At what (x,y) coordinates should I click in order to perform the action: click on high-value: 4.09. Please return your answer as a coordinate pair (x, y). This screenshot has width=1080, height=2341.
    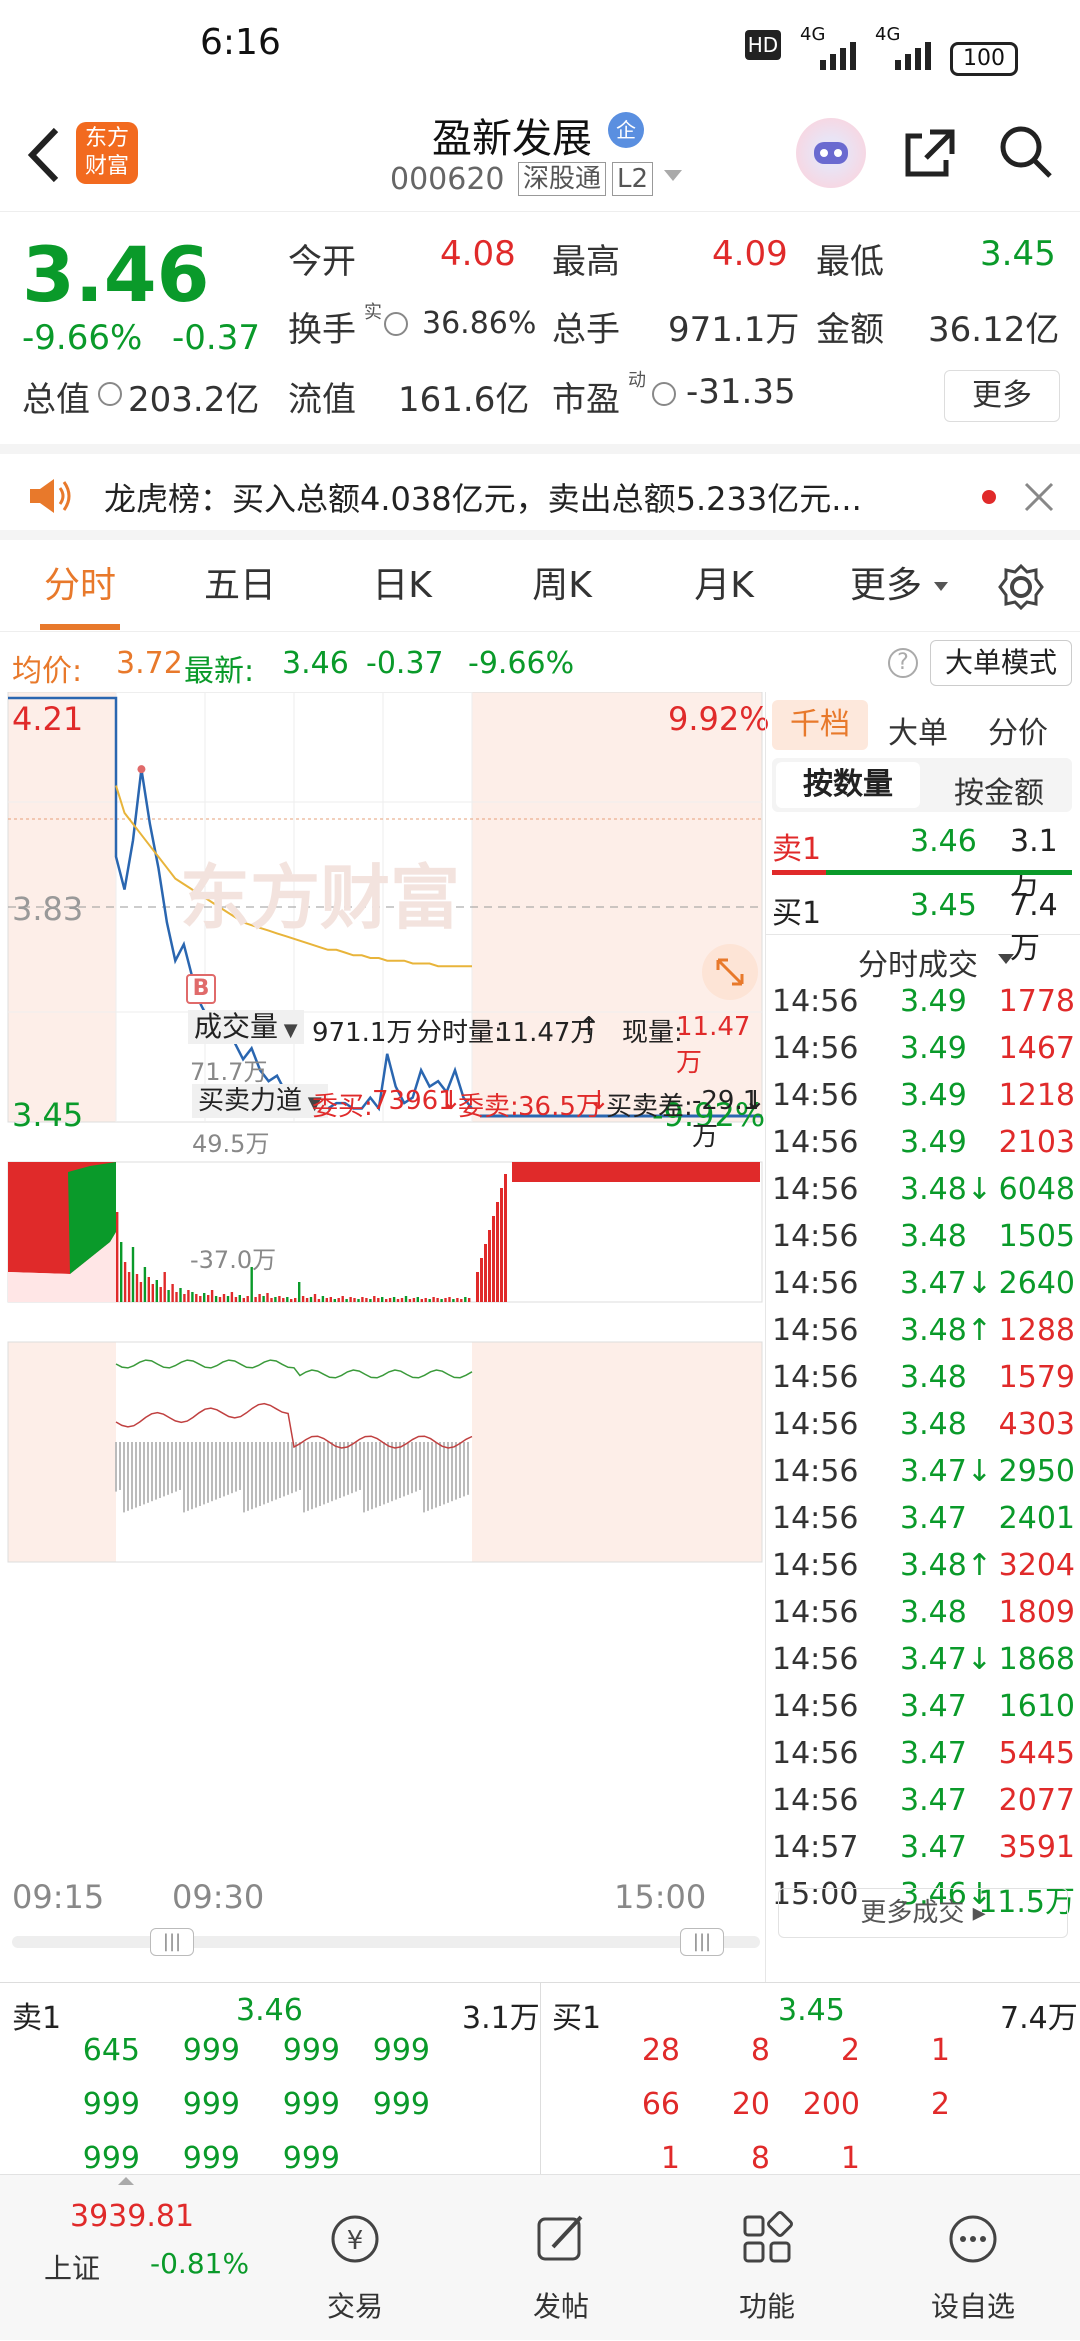
    Looking at the image, I should click on (750, 254).